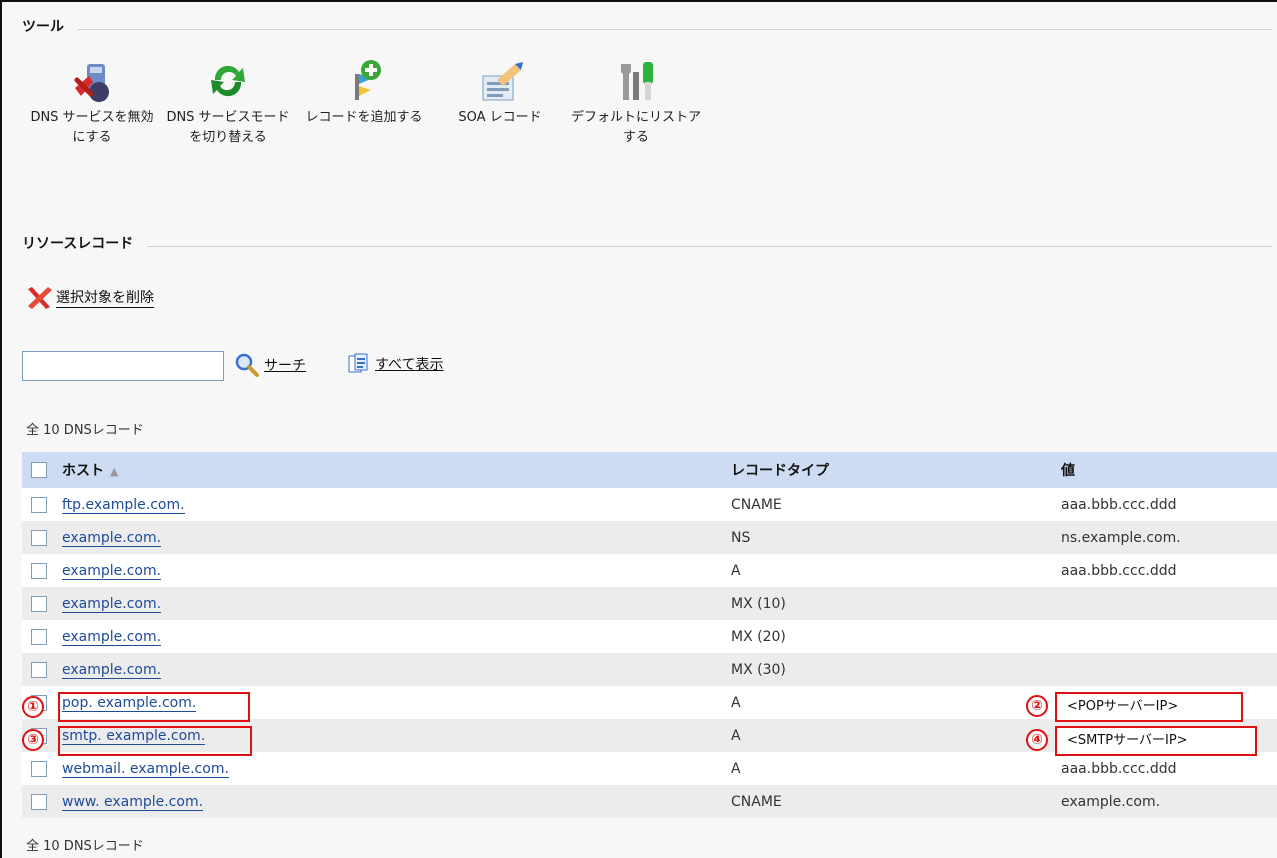 The width and height of the screenshot is (1277, 858). Describe the element at coordinates (133, 802) in the screenshot. I see `host-link: www. example.com.` at that location.